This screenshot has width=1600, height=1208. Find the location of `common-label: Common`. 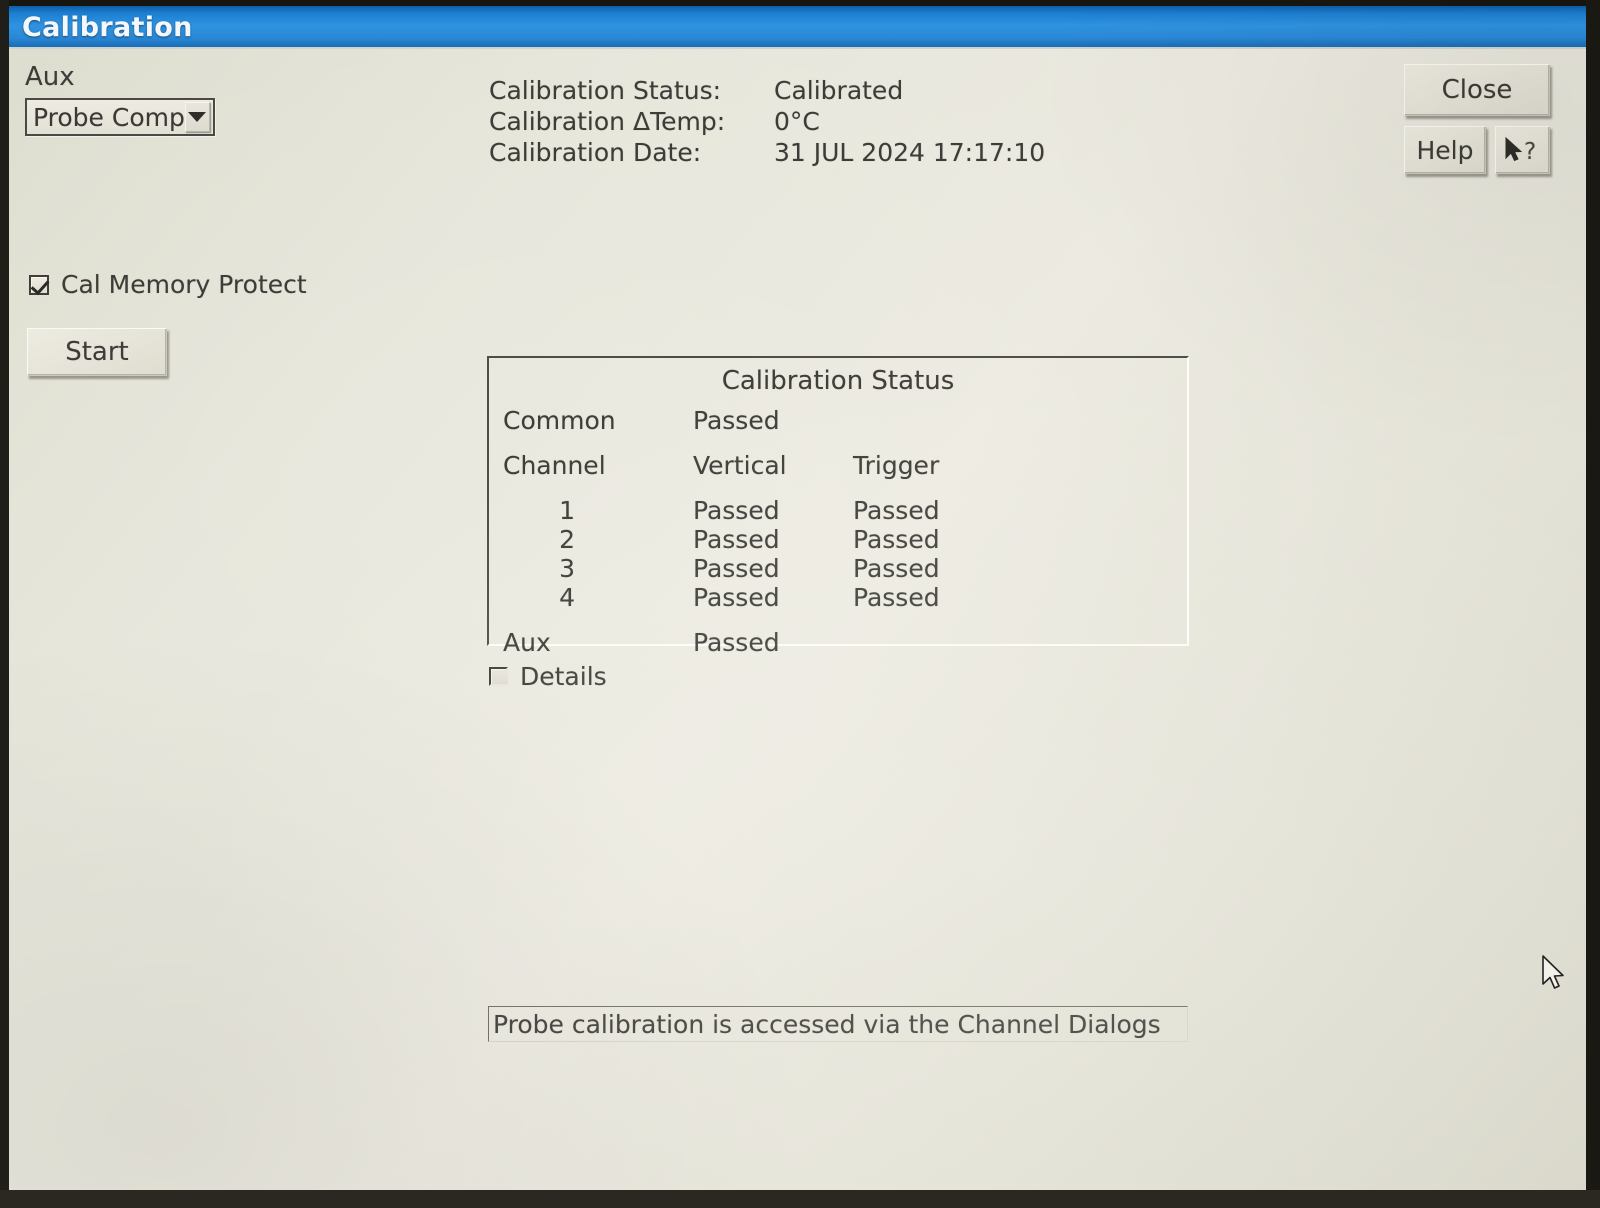

common-label: Common is located at coordinates (559, 420).